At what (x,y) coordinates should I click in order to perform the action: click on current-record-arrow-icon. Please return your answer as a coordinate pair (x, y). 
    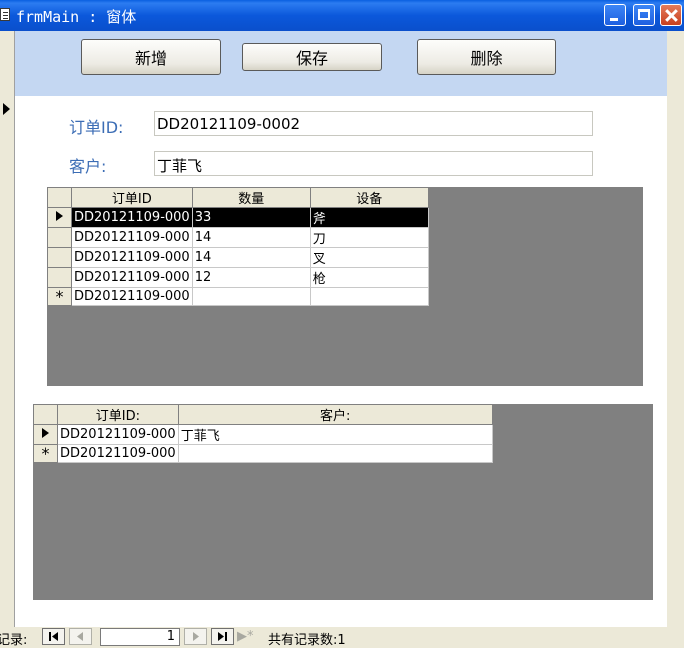
    Looking at the image, I should click on (6, 109).